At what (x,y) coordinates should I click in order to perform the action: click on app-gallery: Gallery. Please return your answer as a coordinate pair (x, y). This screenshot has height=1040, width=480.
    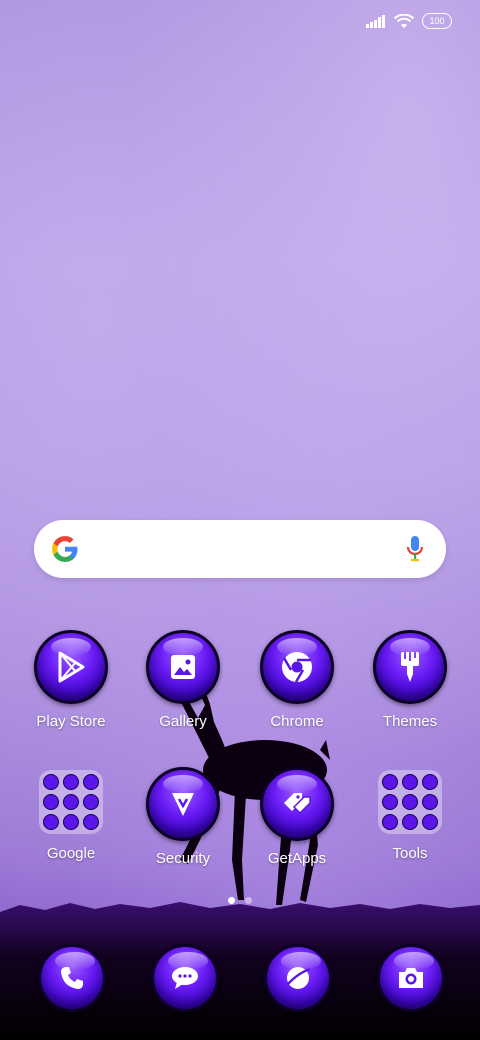
    Looking at the image, I should click on (183, 680).